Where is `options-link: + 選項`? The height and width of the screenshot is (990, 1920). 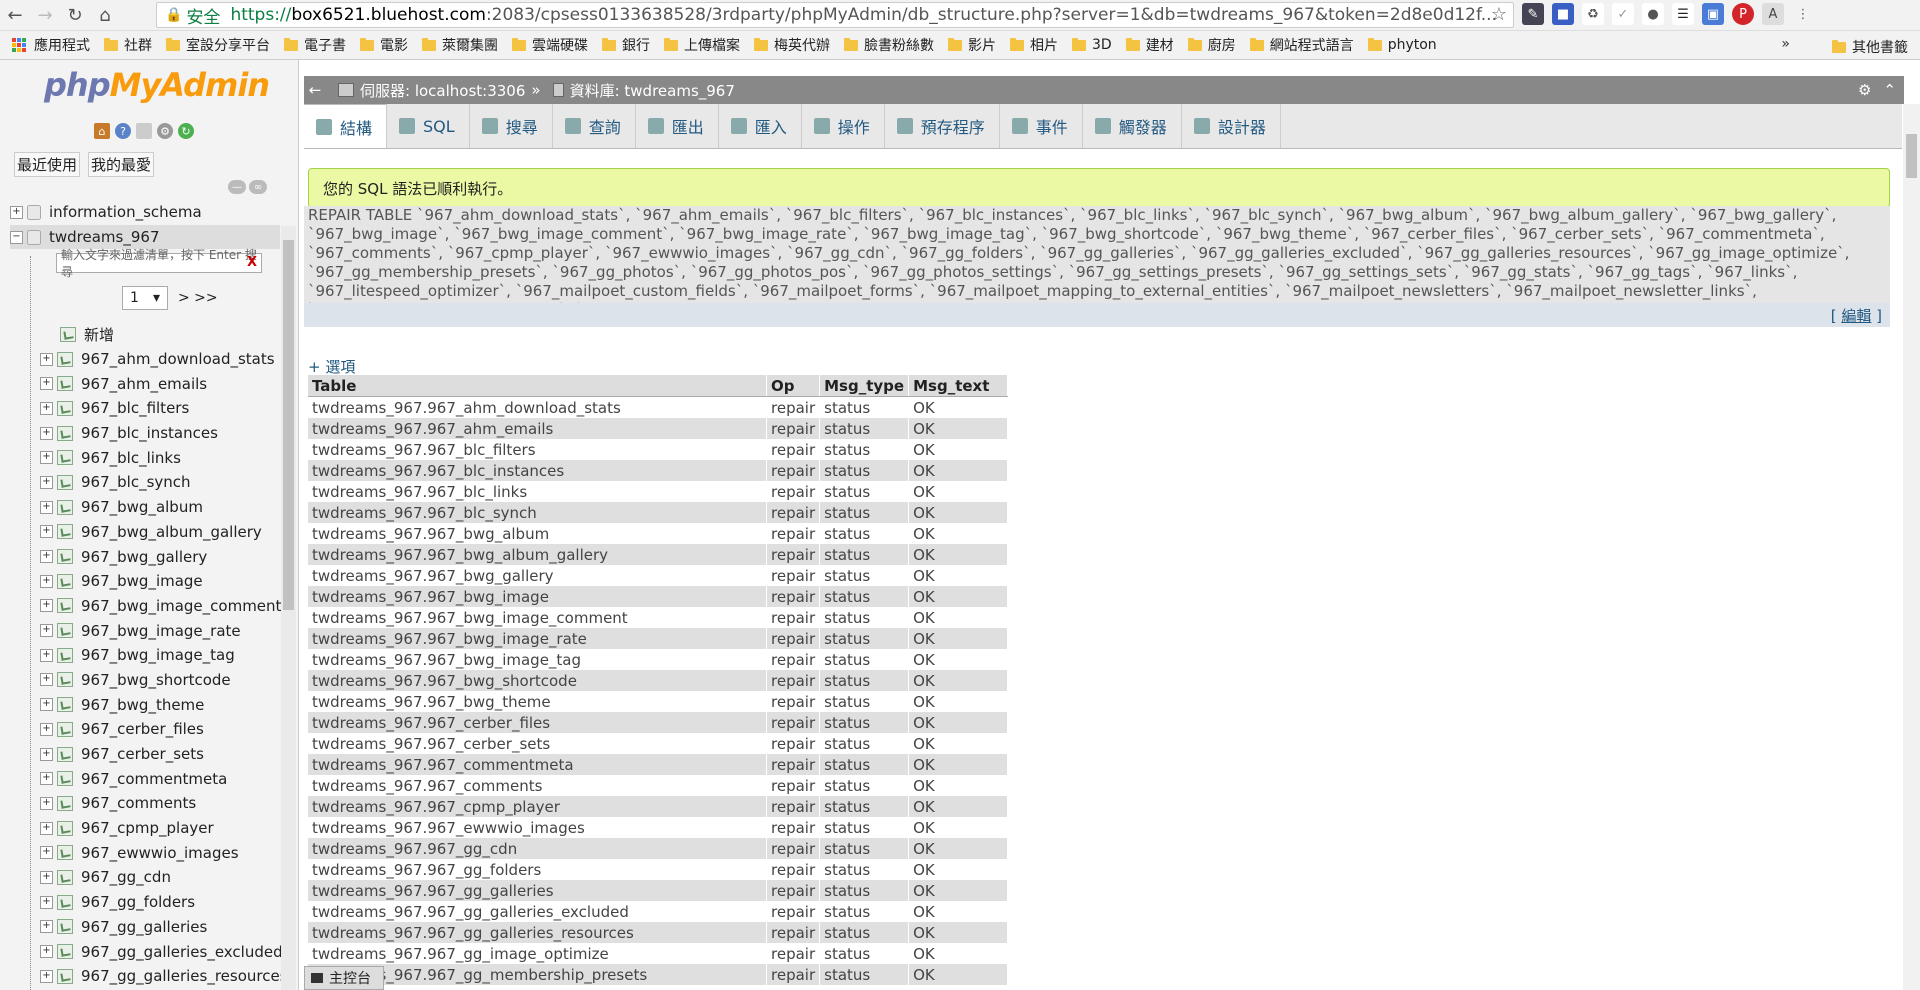
options-link: + 選項 is located at coordinates (331, 366).